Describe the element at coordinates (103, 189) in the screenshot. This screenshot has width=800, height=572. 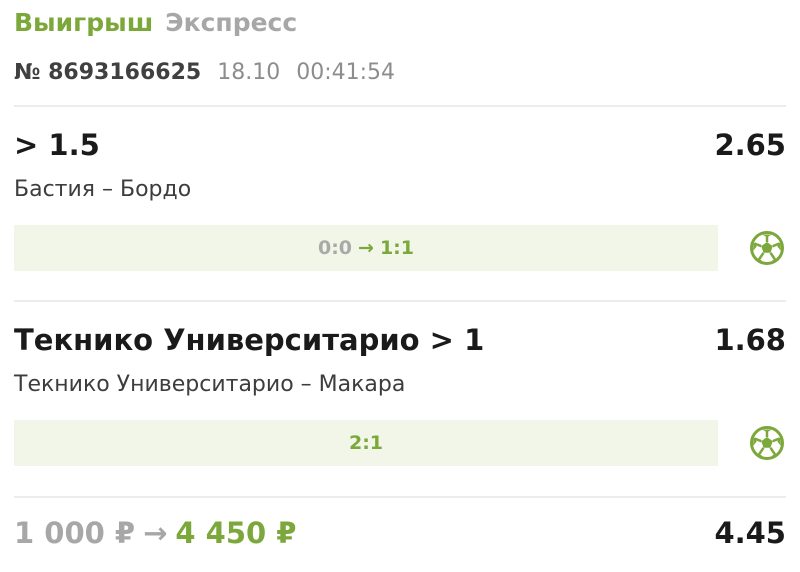
I see `event-match: Бастия – Бордо` at that location.